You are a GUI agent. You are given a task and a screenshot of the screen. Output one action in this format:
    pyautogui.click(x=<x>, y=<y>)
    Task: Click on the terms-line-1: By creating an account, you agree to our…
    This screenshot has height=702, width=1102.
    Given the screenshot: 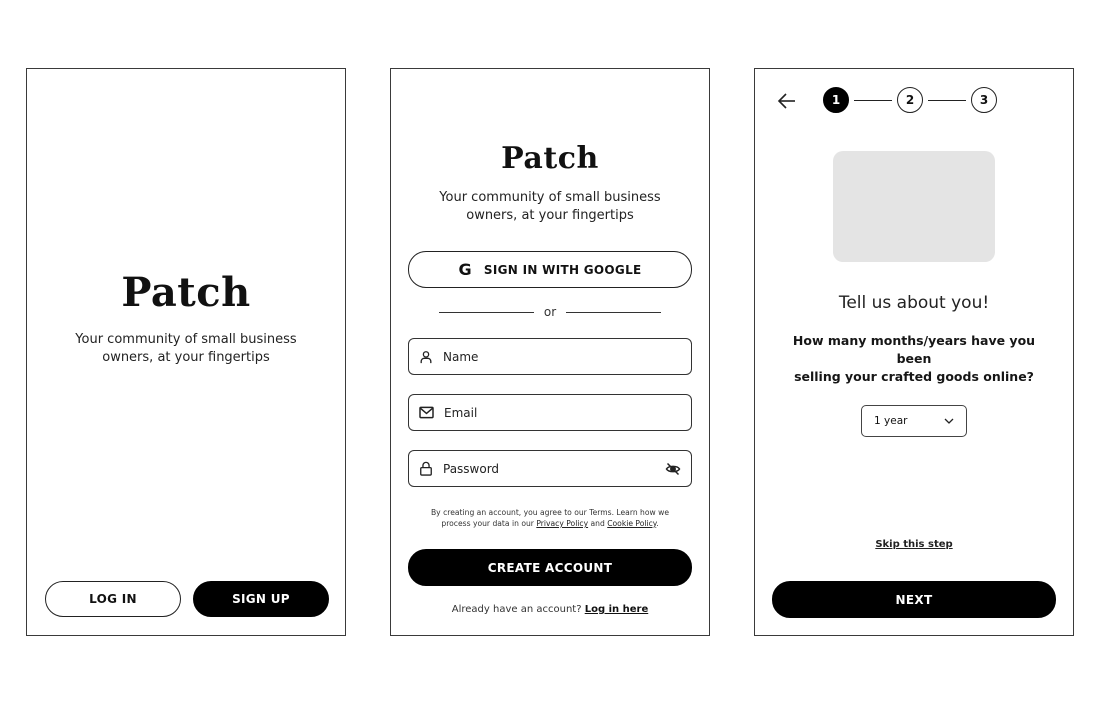 What is the action you would take?
    pyautogui.click(x=550, y=512)
    